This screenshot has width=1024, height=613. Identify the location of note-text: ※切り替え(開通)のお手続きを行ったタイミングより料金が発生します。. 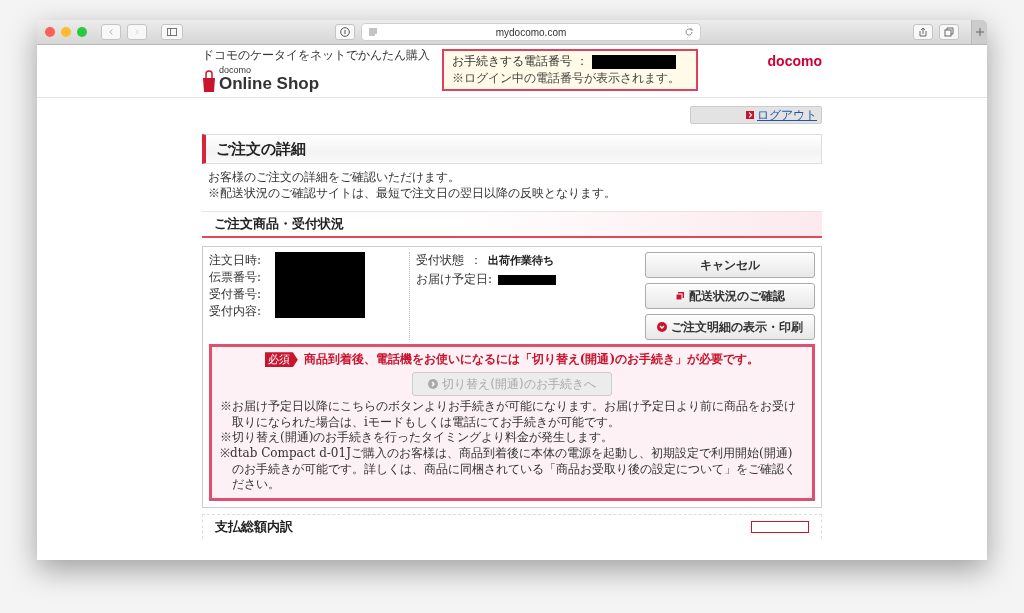
(417, 438).